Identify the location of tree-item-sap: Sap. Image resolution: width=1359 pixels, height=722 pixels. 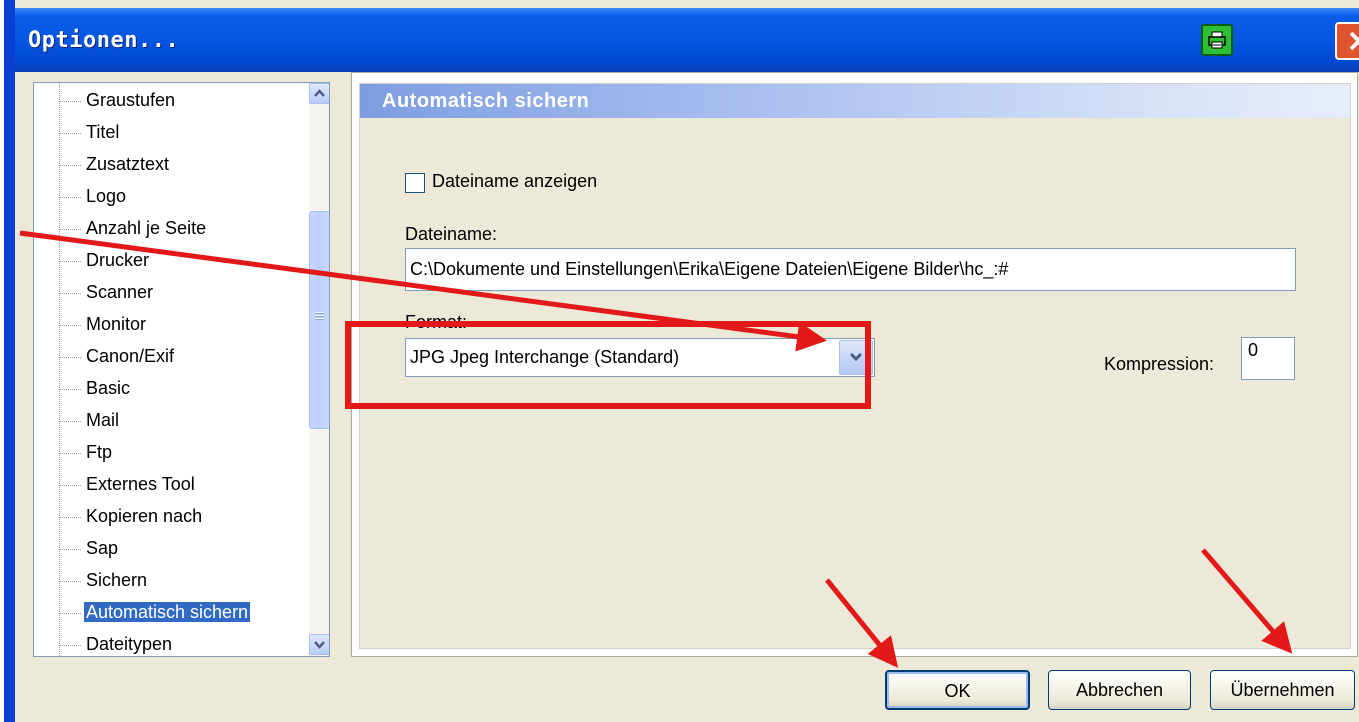
(89, 548).